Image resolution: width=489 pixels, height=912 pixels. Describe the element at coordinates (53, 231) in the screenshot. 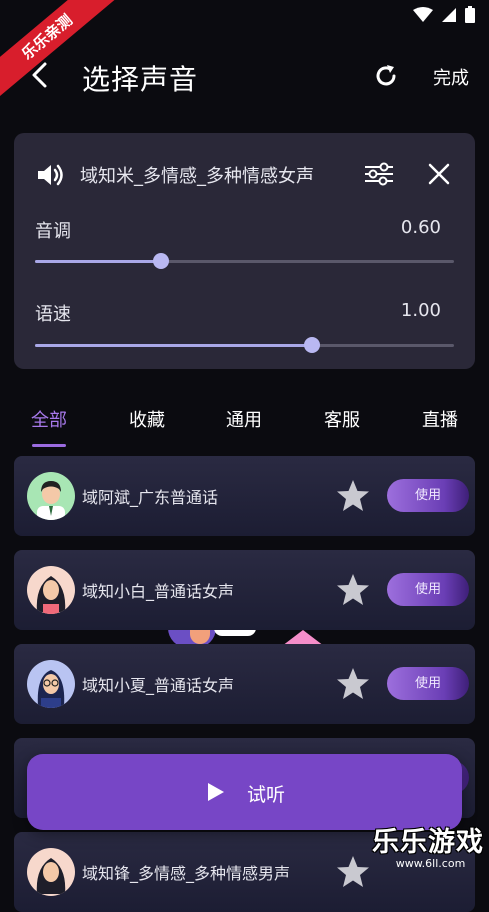

I see `pitch-label: 音调` at that location.